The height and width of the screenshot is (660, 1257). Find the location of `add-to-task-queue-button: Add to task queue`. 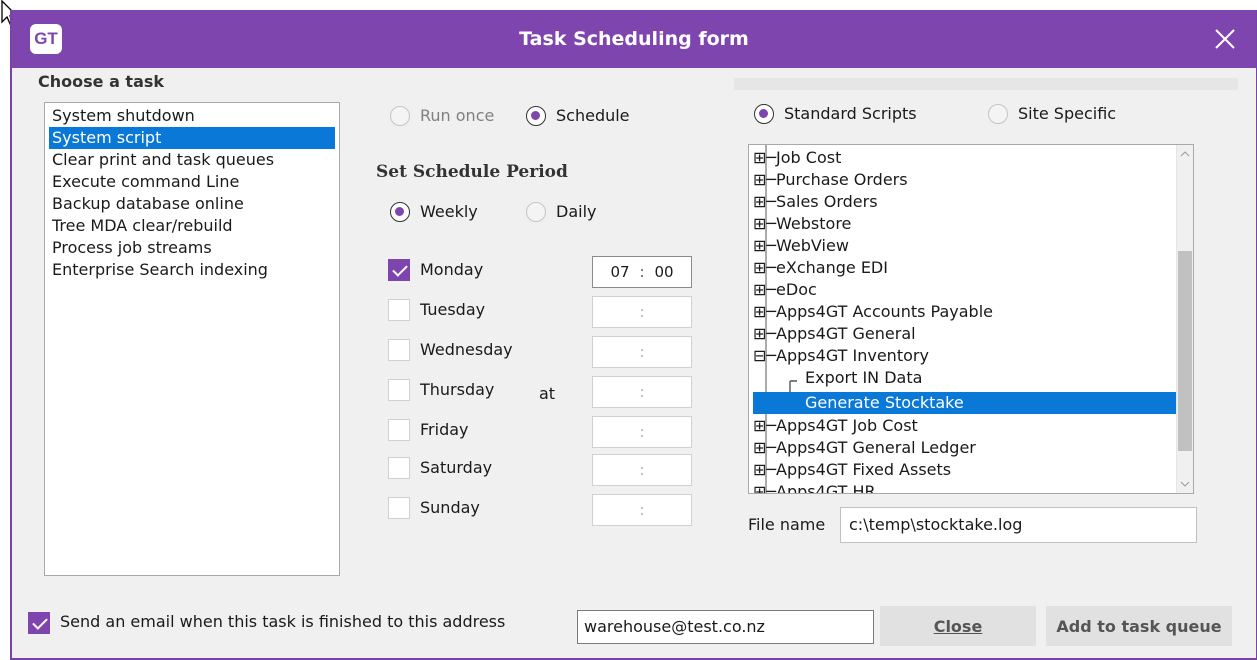

add-to-task-queue-button: Add to task queue is located at coordinates (1139, 626).